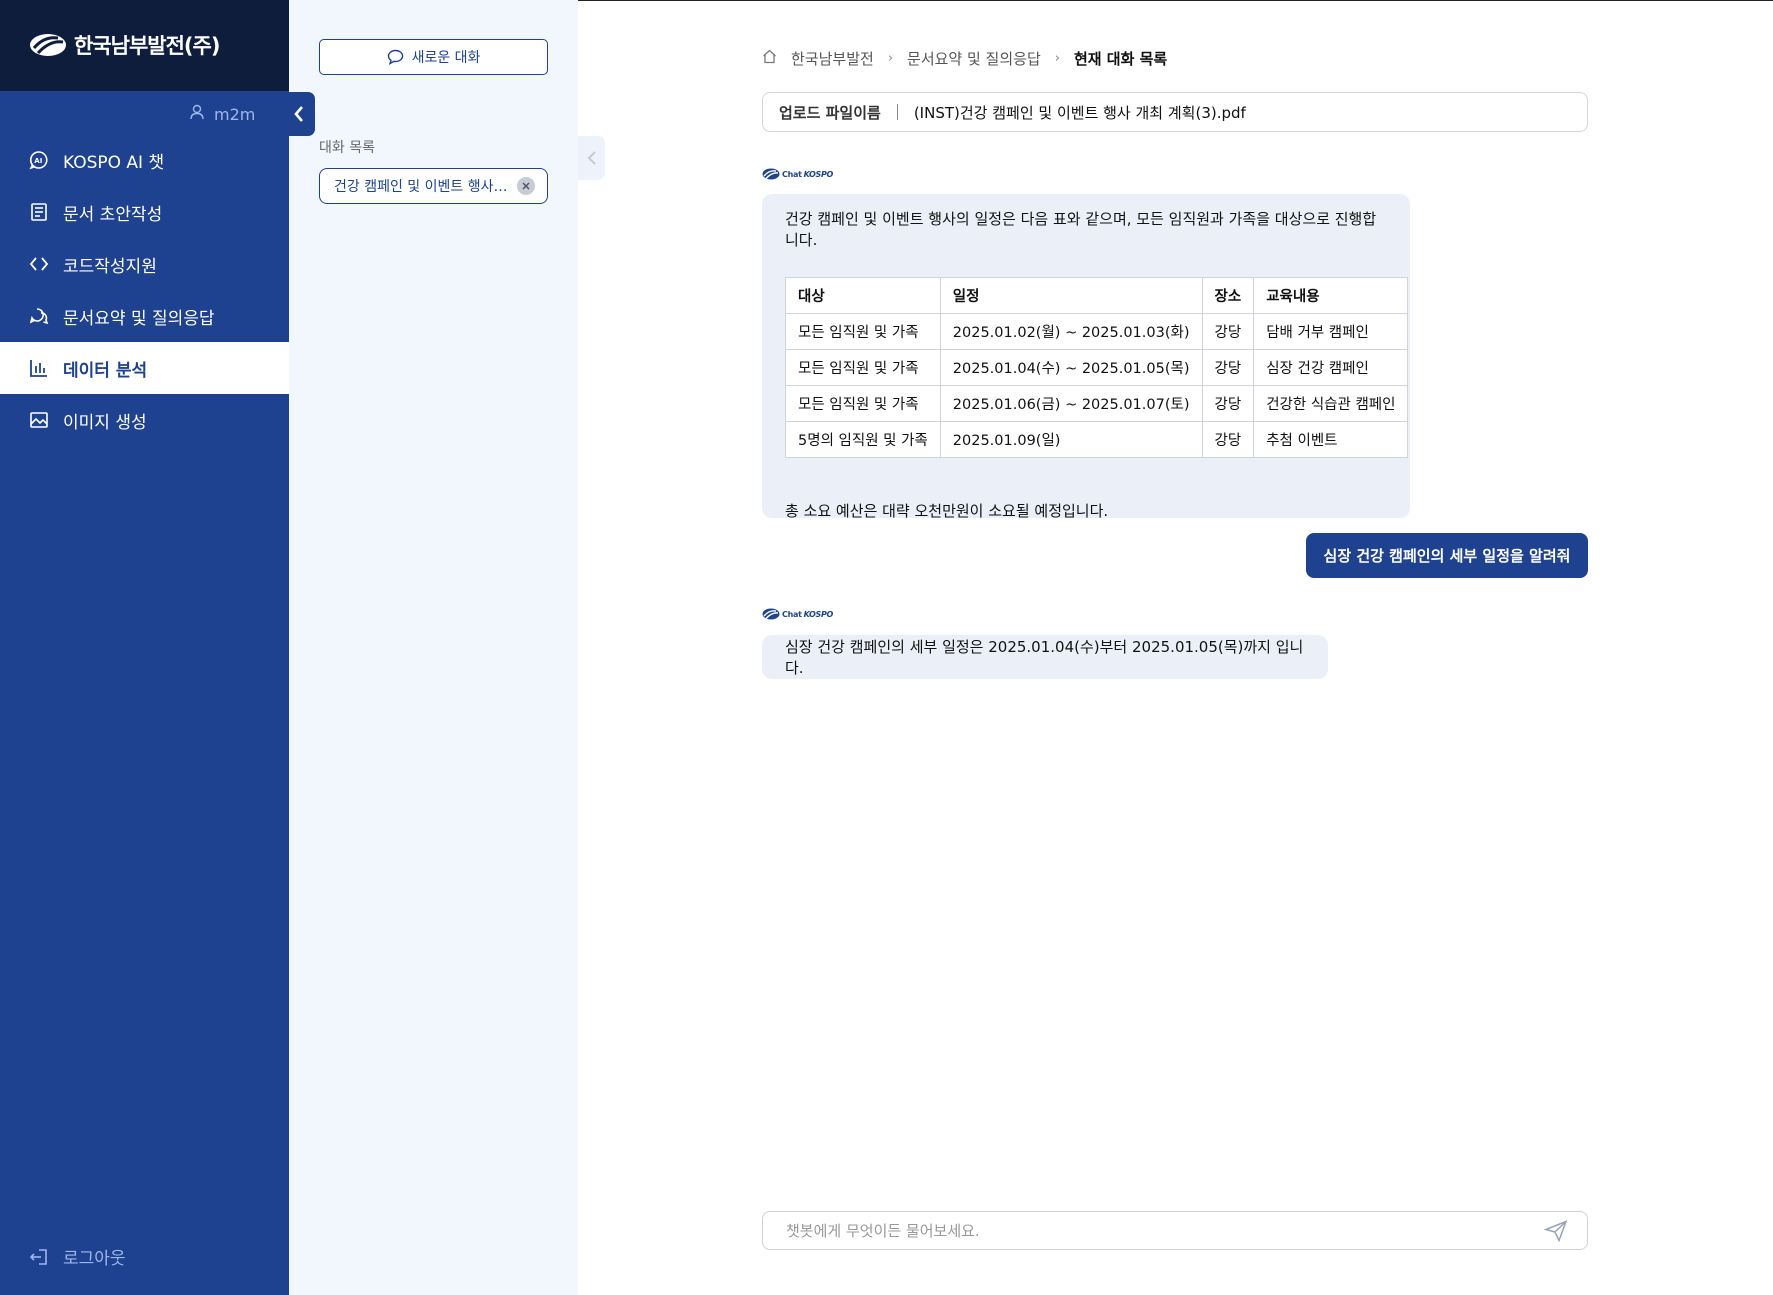  I want to click on table-header: 교육내용, so click(1331, 295).